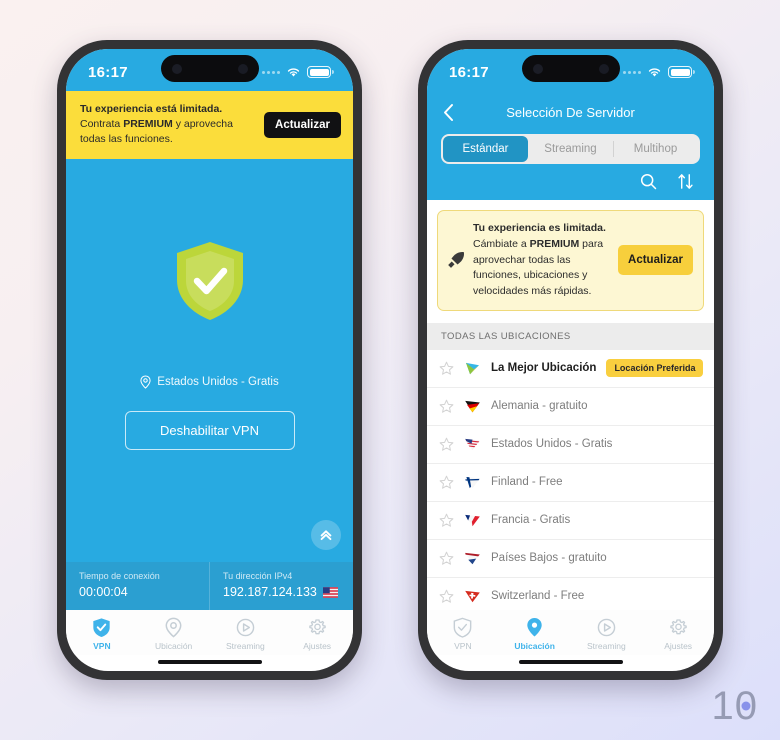 The height and width of the screenshot is (740, 780). Describe the element at coordinates (655, 260) in the screenshot. I see `notice-upgrade-button: Actualizar` at that location.